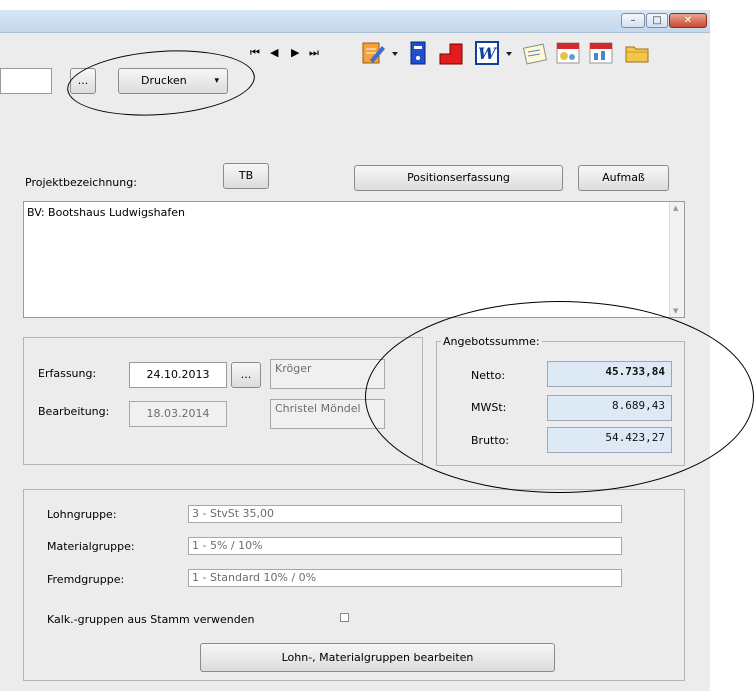  I want to click on notes-icon, so click(535, 53).